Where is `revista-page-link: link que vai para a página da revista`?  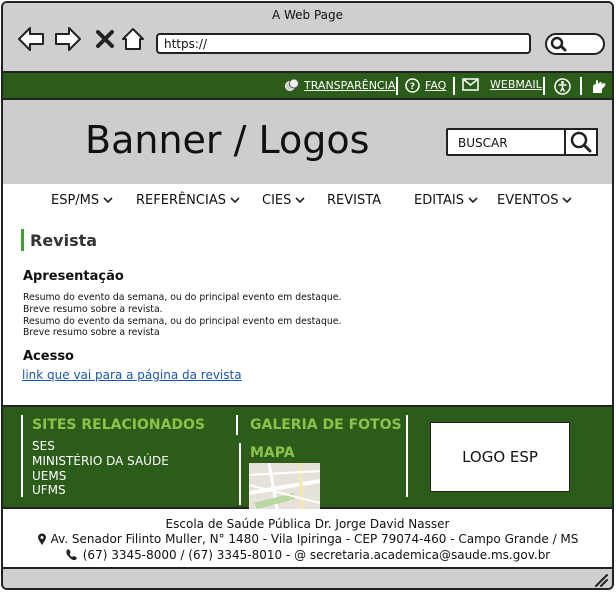 revista-page-link: link que vai para a página da revista is located at coordinates (132, 375).